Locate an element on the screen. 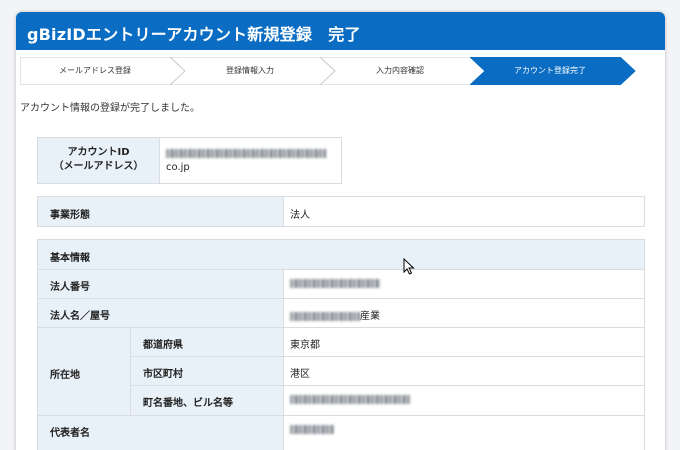  step-label: アカウント登録完了 is located at coordinates (550, 70).